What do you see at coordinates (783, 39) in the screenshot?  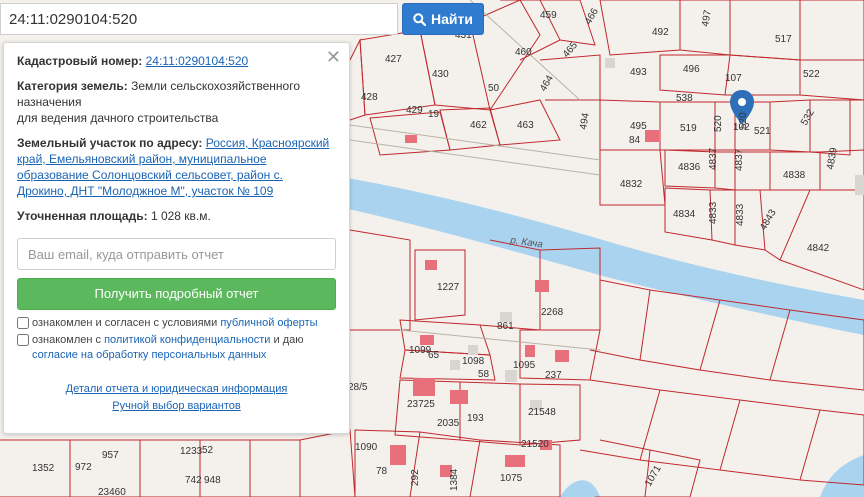 I see `lot-label: 517` at bounding box center [783, 39].